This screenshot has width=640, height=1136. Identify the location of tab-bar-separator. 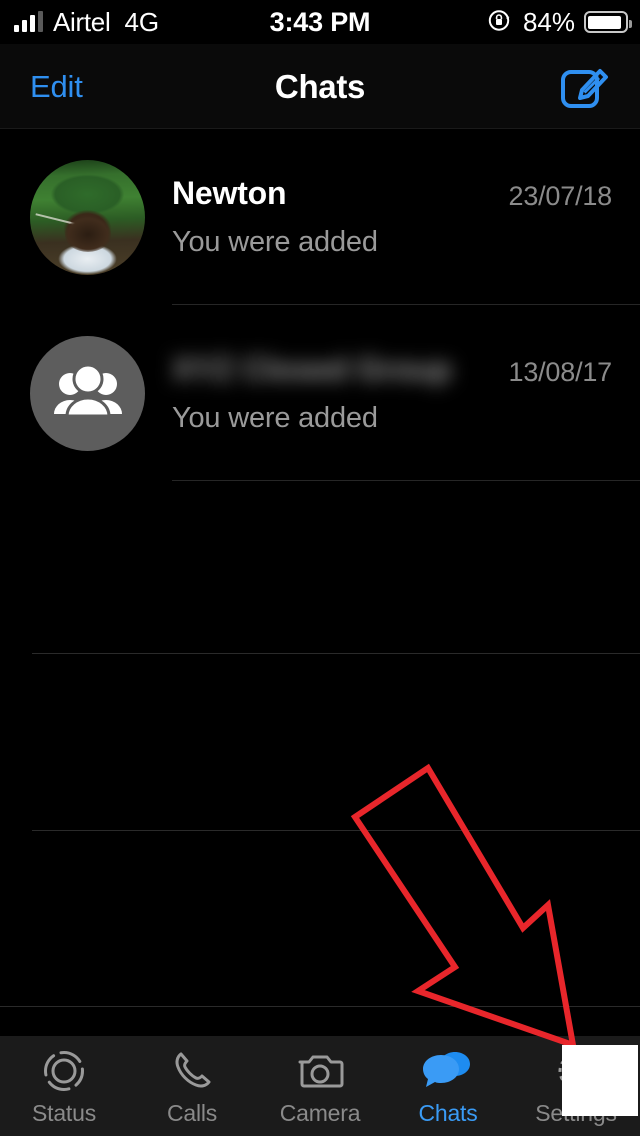
(320, 1006).